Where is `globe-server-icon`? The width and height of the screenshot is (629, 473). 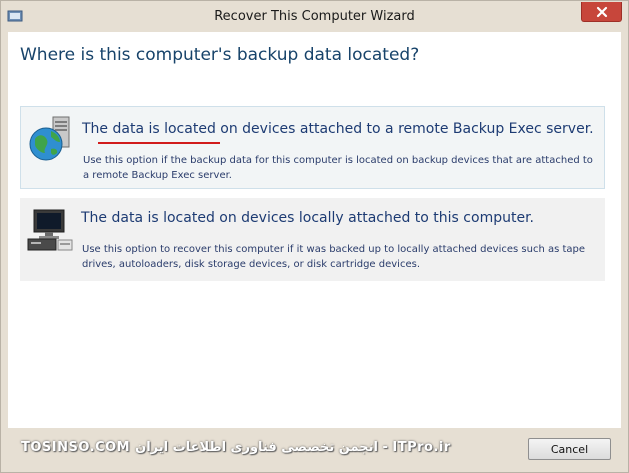
globe-server-icon is located at coordinates (49, 138).